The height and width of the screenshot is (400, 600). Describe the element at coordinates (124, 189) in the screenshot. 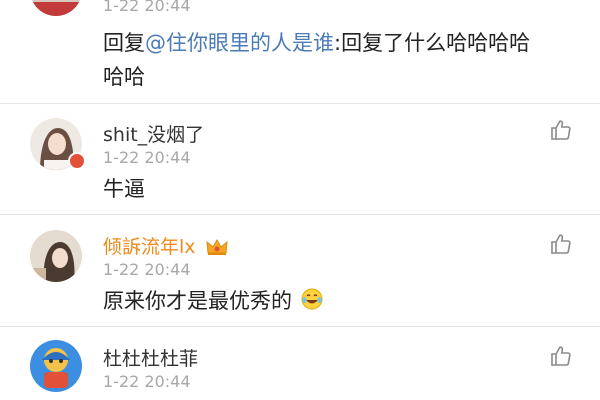

I see `comment-text: 牛逼` at that location.